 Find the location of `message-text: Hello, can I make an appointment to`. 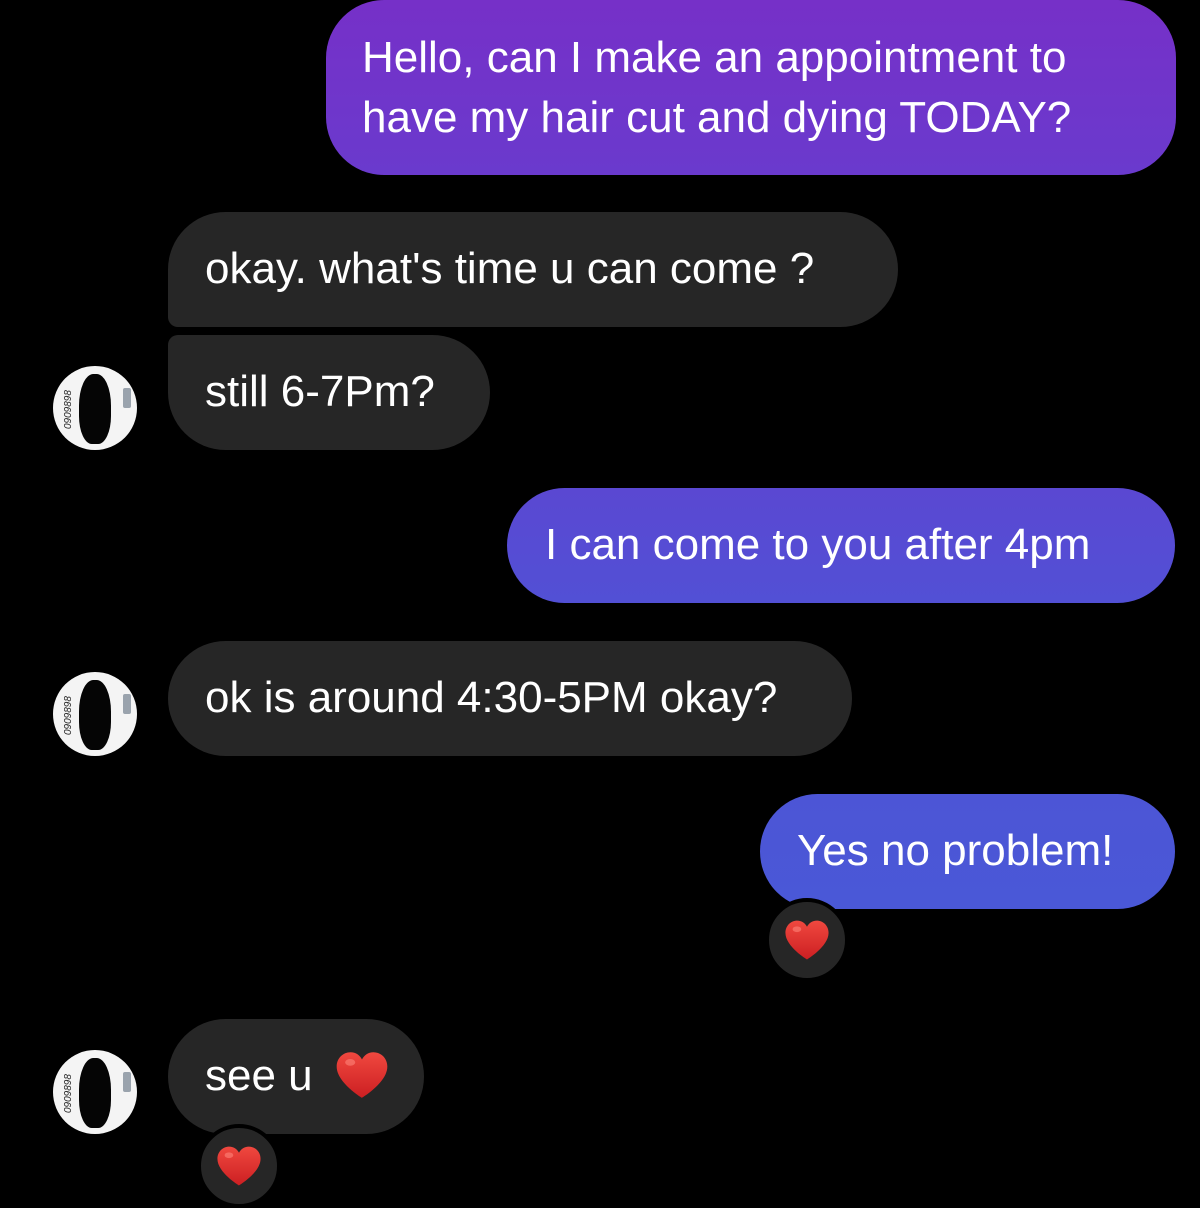

message-text: Hello, can I make an appointment to is located at coordinates (714, 57).